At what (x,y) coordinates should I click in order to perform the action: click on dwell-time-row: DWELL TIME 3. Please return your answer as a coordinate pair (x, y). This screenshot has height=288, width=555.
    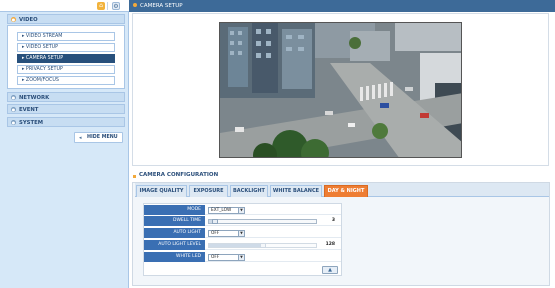
    Looking at the image, I should click on (242, 221).